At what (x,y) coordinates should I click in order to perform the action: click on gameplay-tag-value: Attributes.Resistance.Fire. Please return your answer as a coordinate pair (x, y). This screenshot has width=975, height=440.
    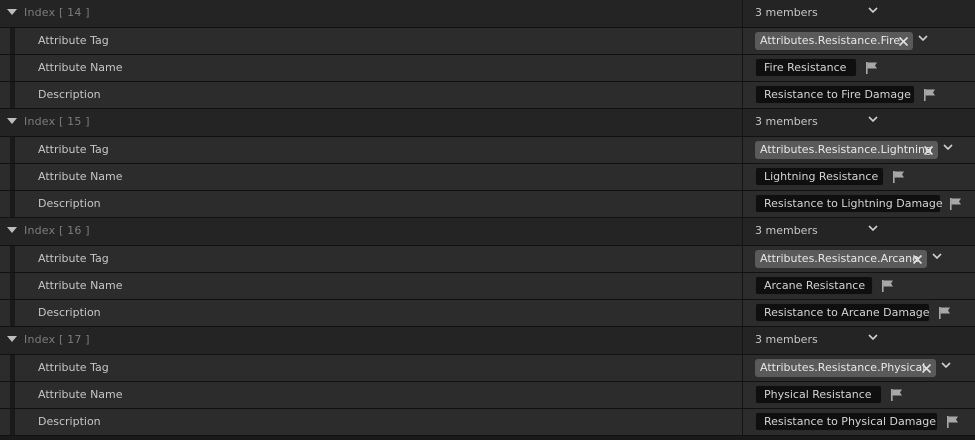
    Looking at the image, I should click on (830, 40).